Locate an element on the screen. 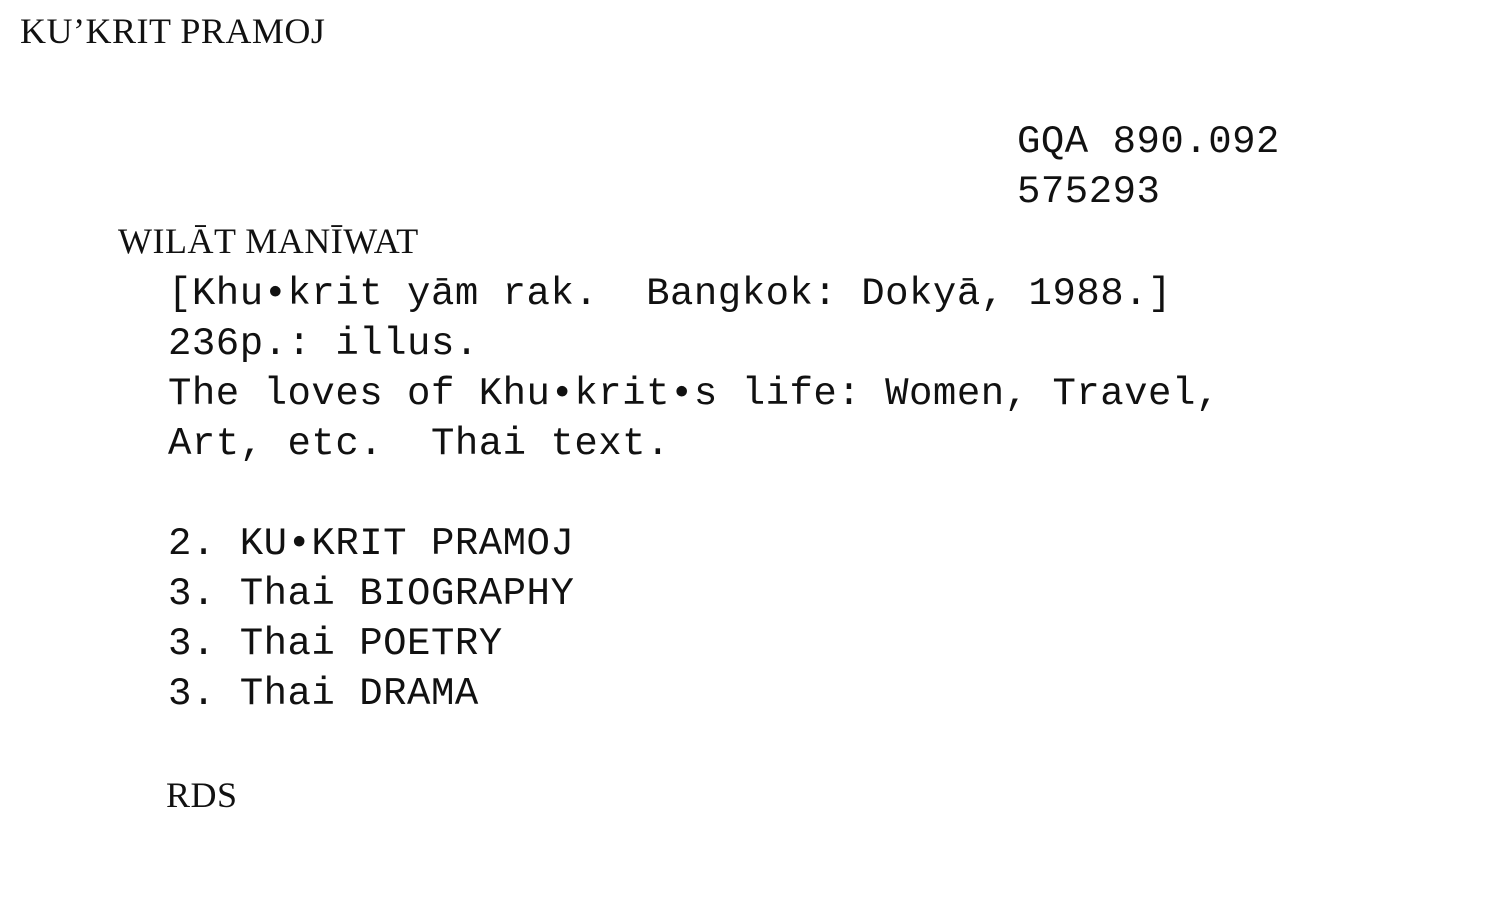 Image resolution: width=1507 pixels, height=906 pixels. main-entry: WILĀT MANĪWAT is located at coordinates (268, 241).